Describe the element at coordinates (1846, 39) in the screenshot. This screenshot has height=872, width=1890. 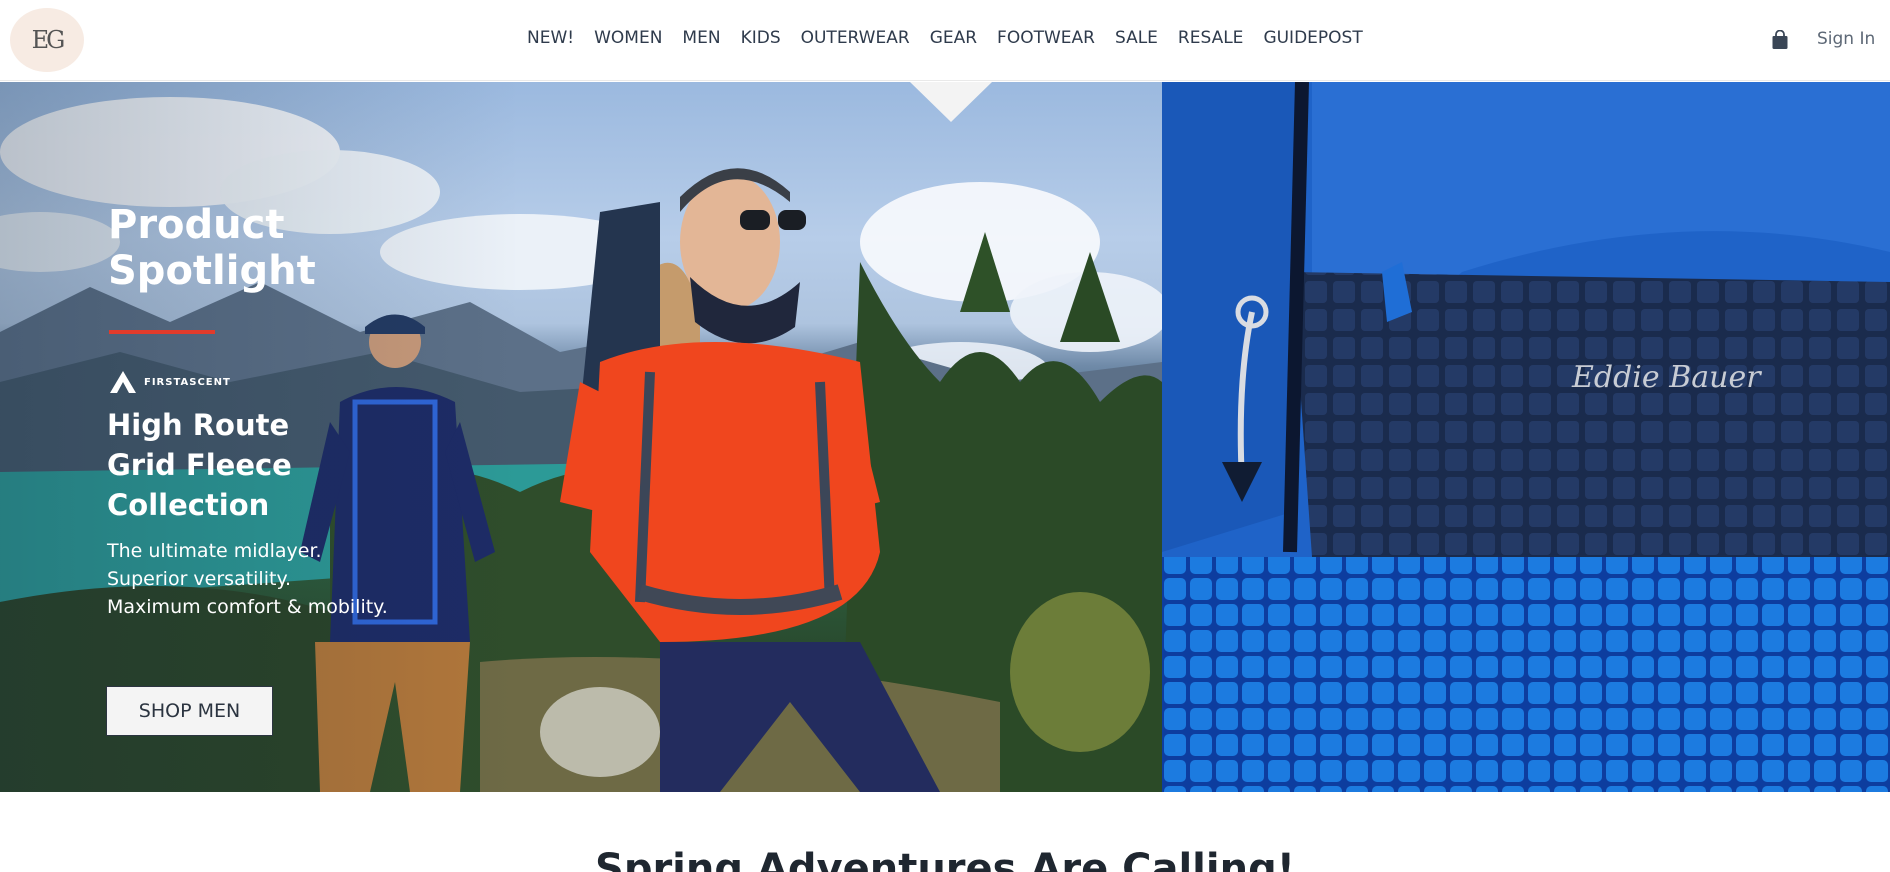
I see `sign-in-link: Sign In` at that location.